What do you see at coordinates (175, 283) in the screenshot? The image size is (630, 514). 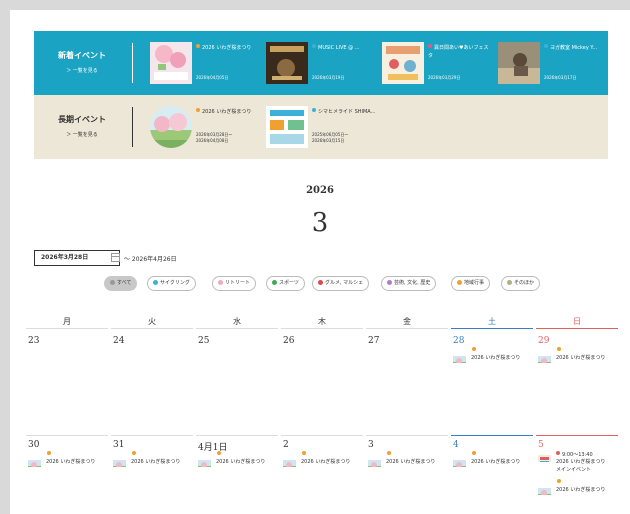 I see `filter-label: サイクリング` at bounding box center [175, 283].